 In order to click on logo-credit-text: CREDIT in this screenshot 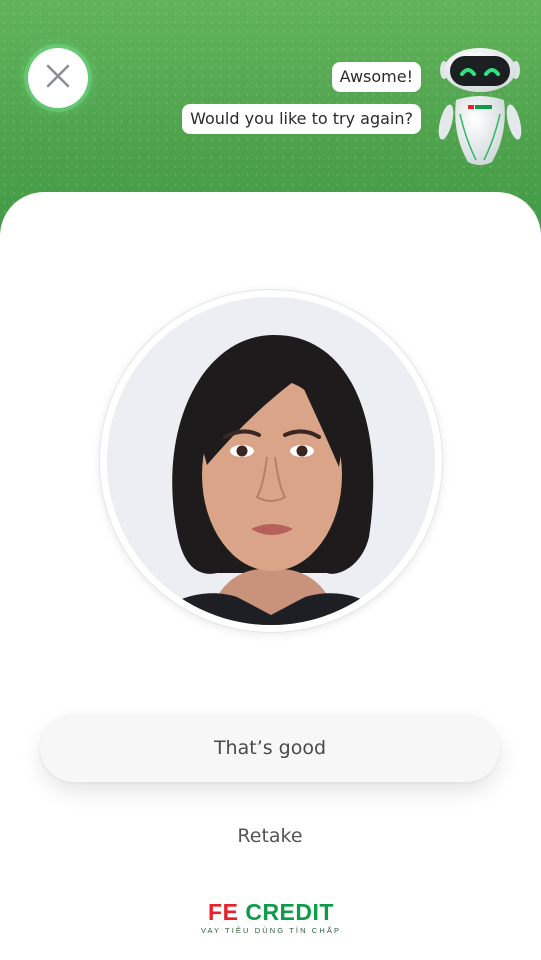, I will do `click(289, 912)`.